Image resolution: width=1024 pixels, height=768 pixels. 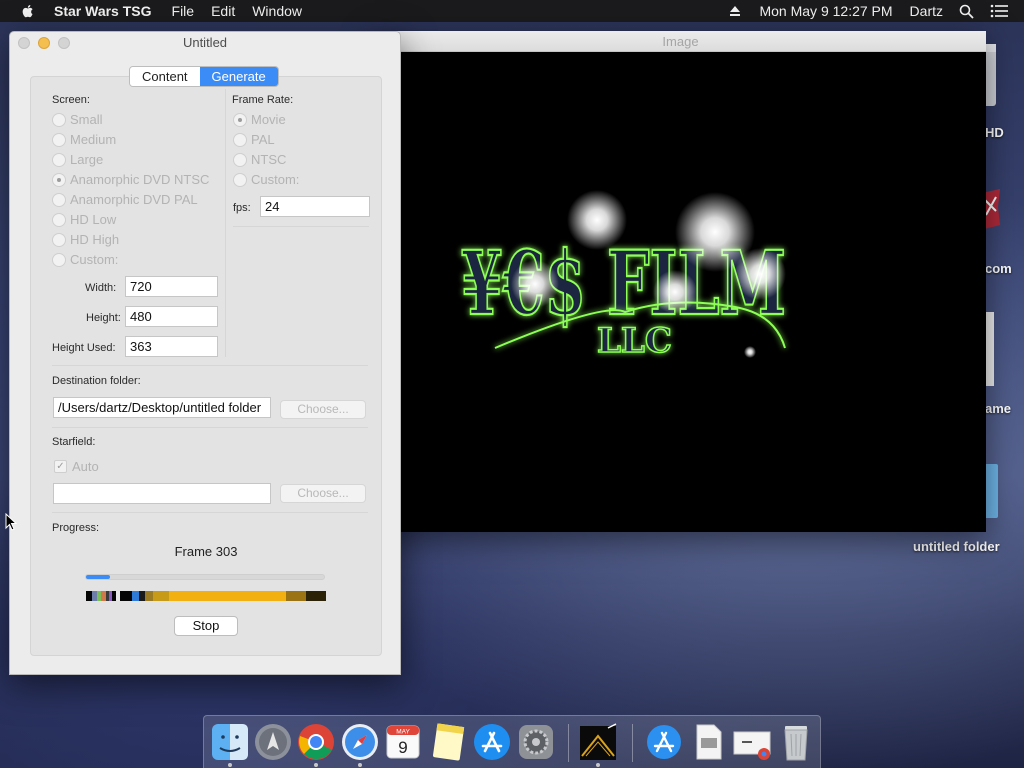 What do you see at coordinates (664, 742) in the screenshot?
I see `app-store-downloads-icon` at bounding box center [664, 742].